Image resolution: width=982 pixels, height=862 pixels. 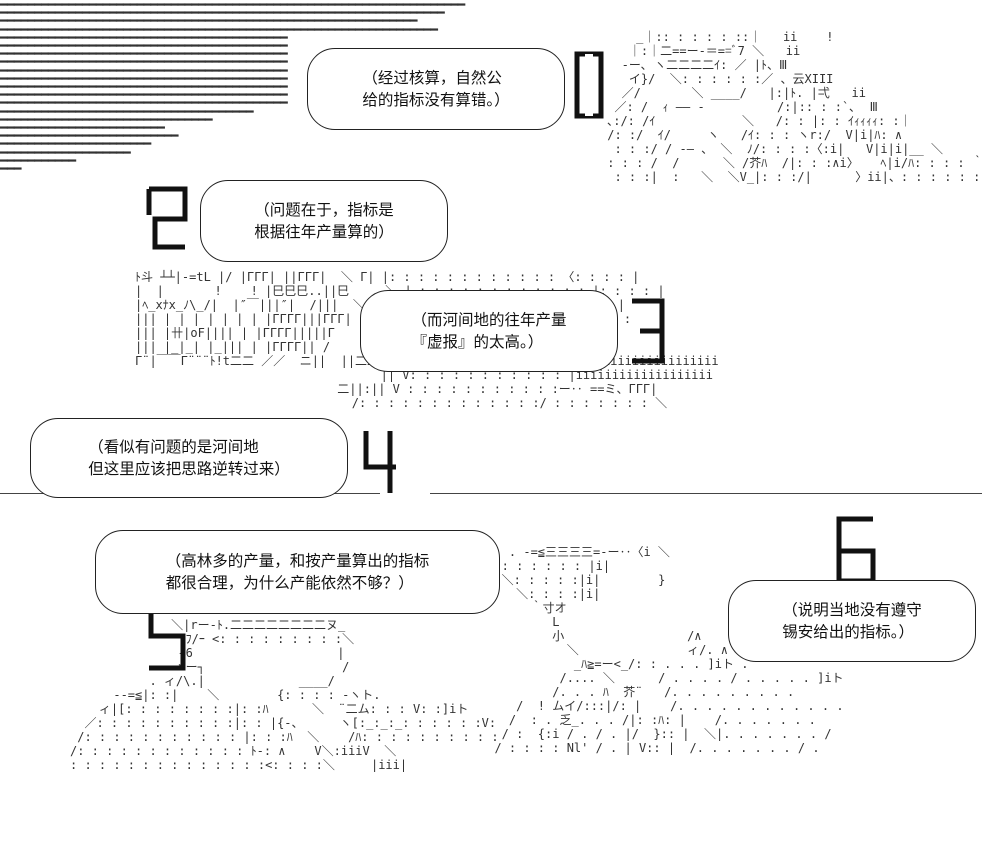 I want to click on speech-bubble-5: （高林多的产量，和按产量算出的指标 都很合理，为什么产能依然不够？）, so click(x=297, y=572).